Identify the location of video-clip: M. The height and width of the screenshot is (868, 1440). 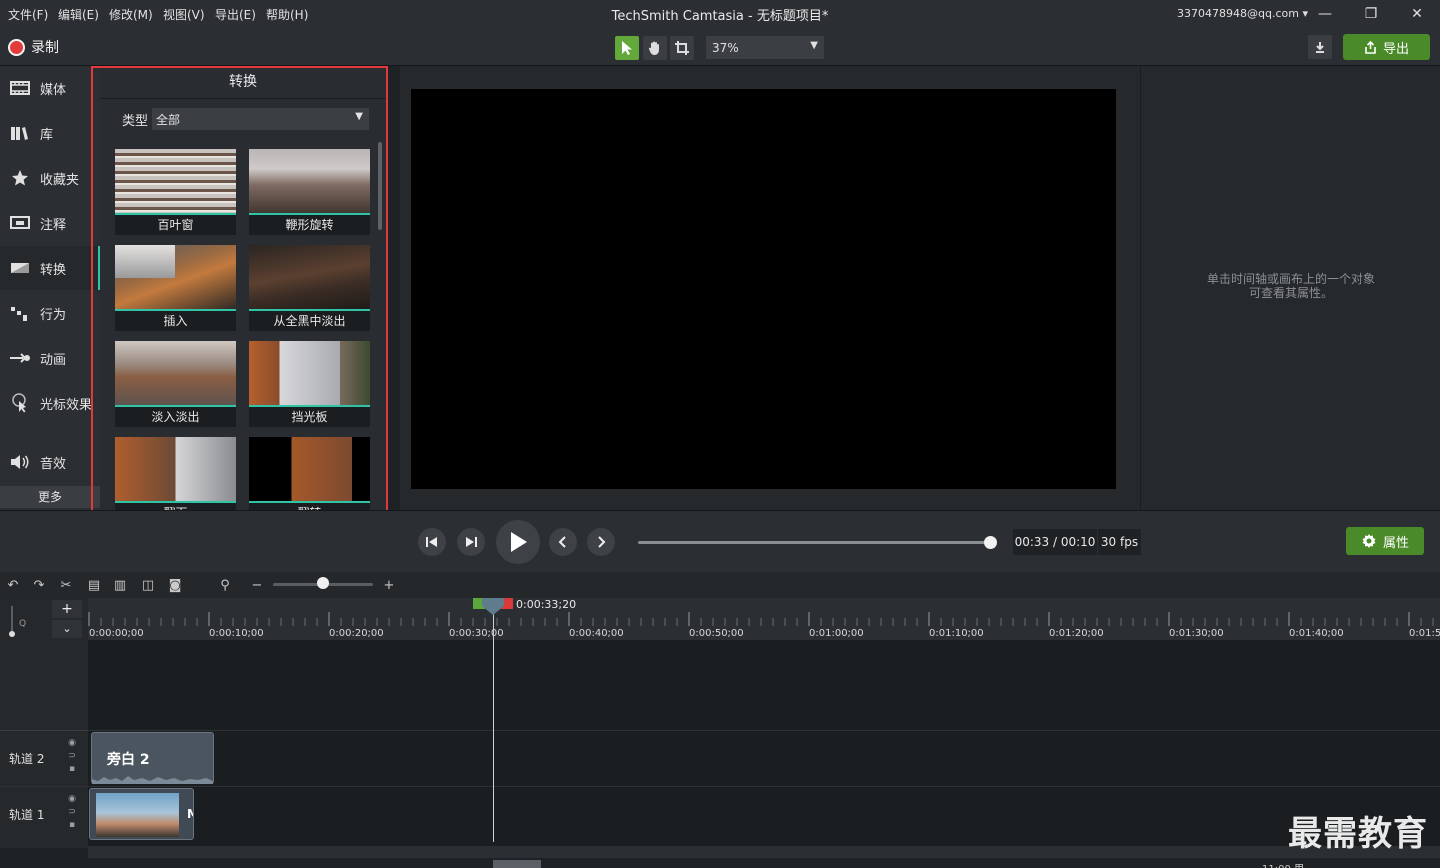
(141, 814).